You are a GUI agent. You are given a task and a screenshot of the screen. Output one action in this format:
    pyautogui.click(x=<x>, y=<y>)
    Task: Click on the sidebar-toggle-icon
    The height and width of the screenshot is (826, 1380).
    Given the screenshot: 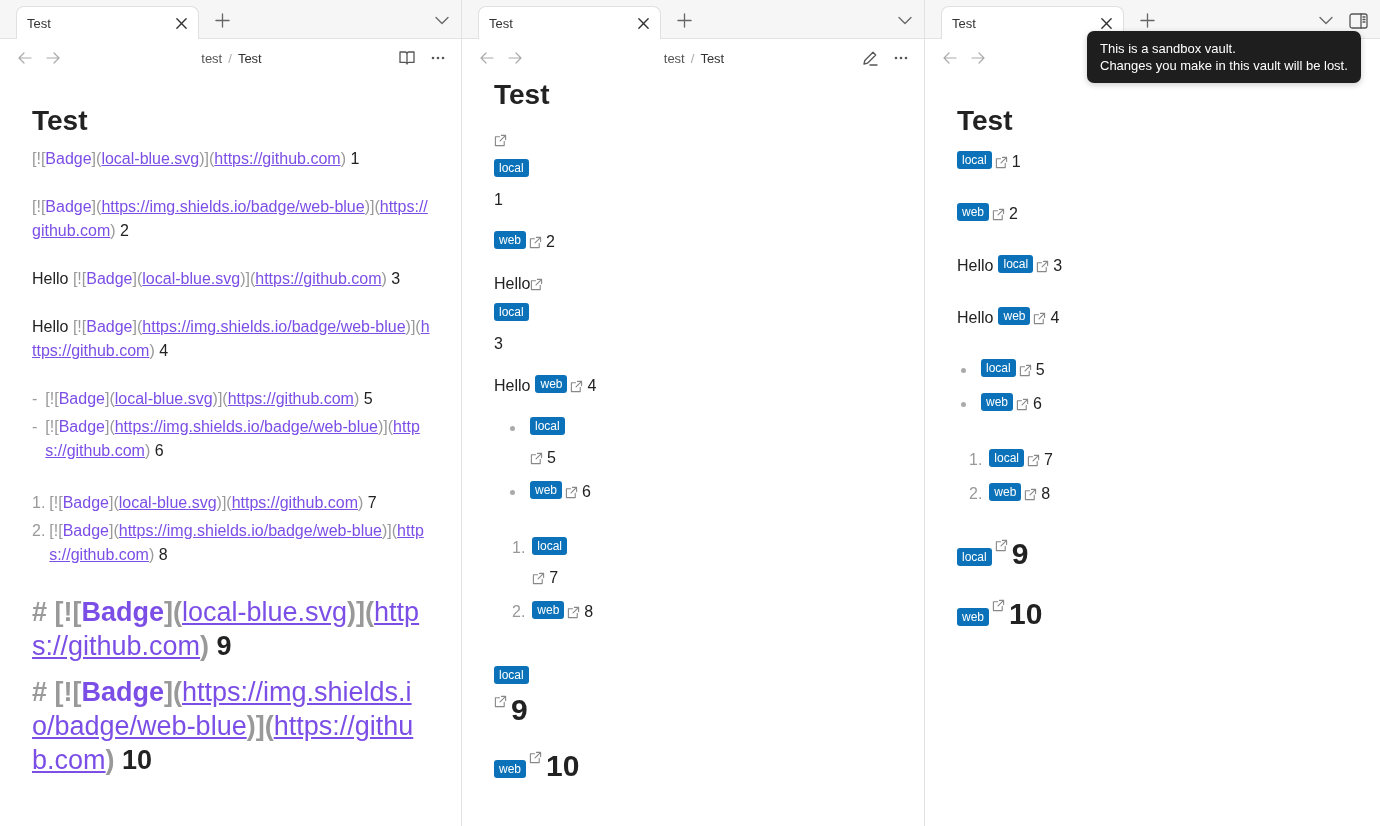 What is the action you would take?
    pyautogui.click(x=1358, y=20)
    